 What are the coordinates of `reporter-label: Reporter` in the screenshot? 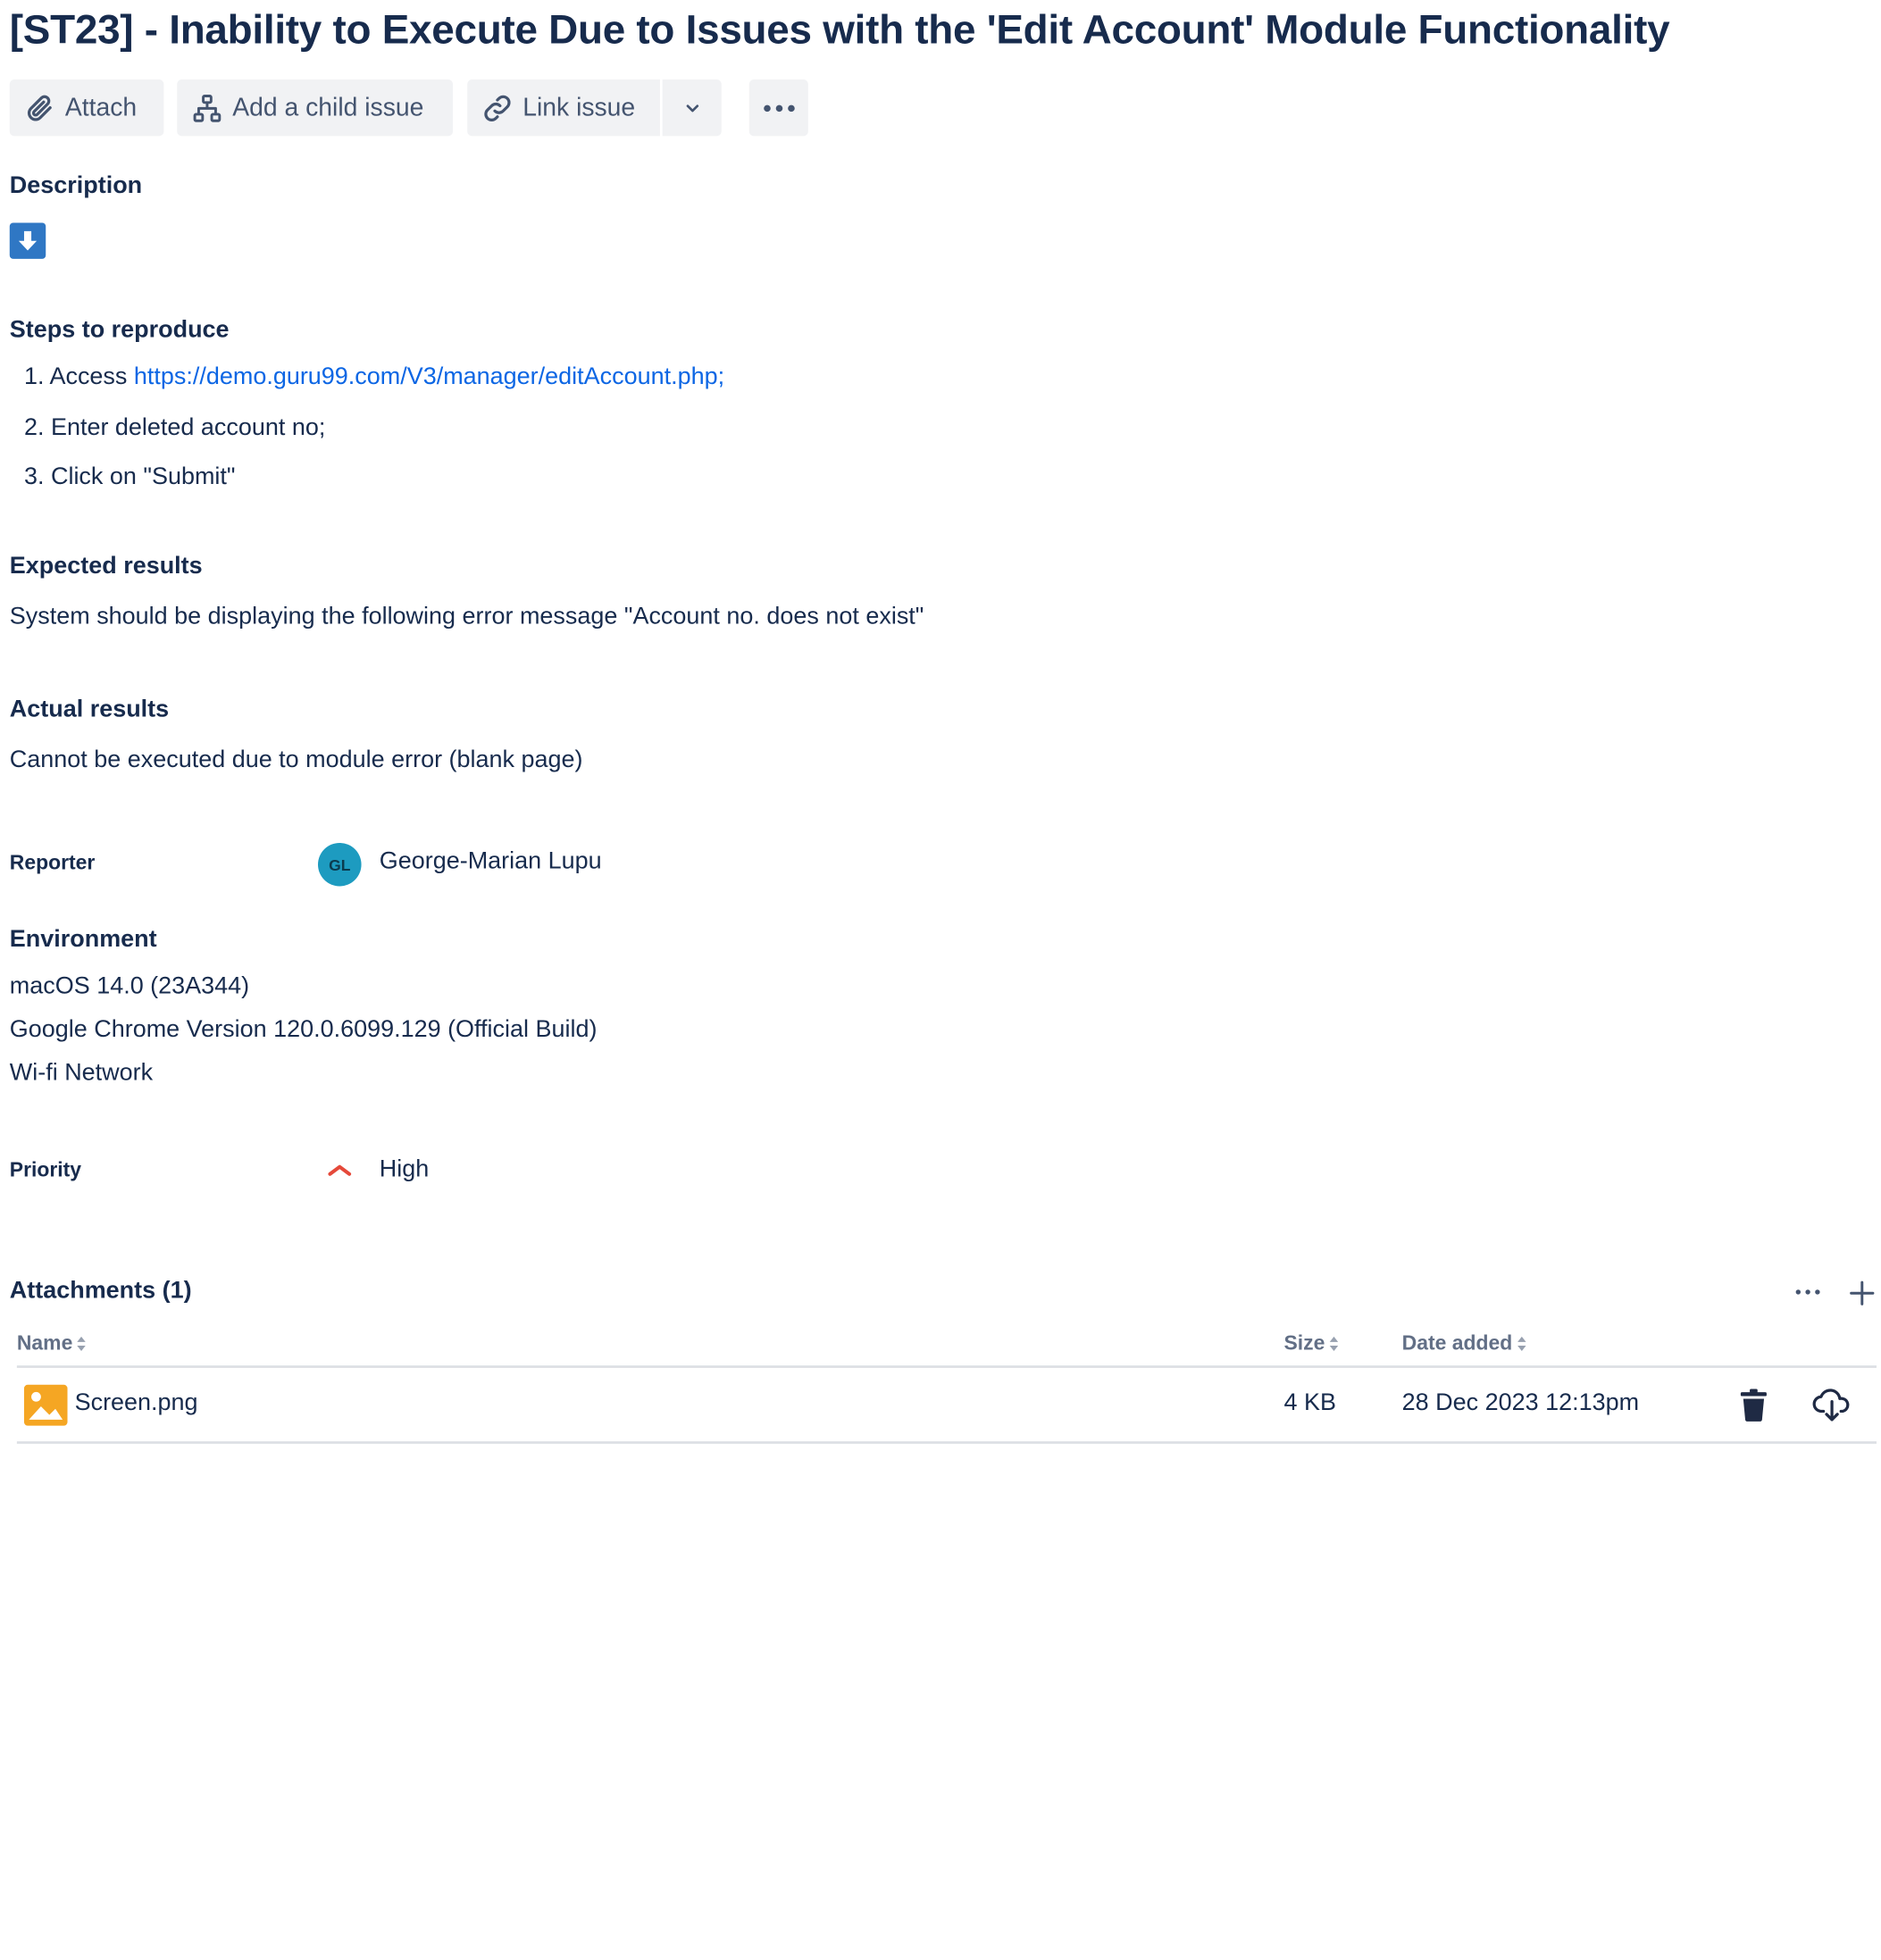 It's located at (52, 863).